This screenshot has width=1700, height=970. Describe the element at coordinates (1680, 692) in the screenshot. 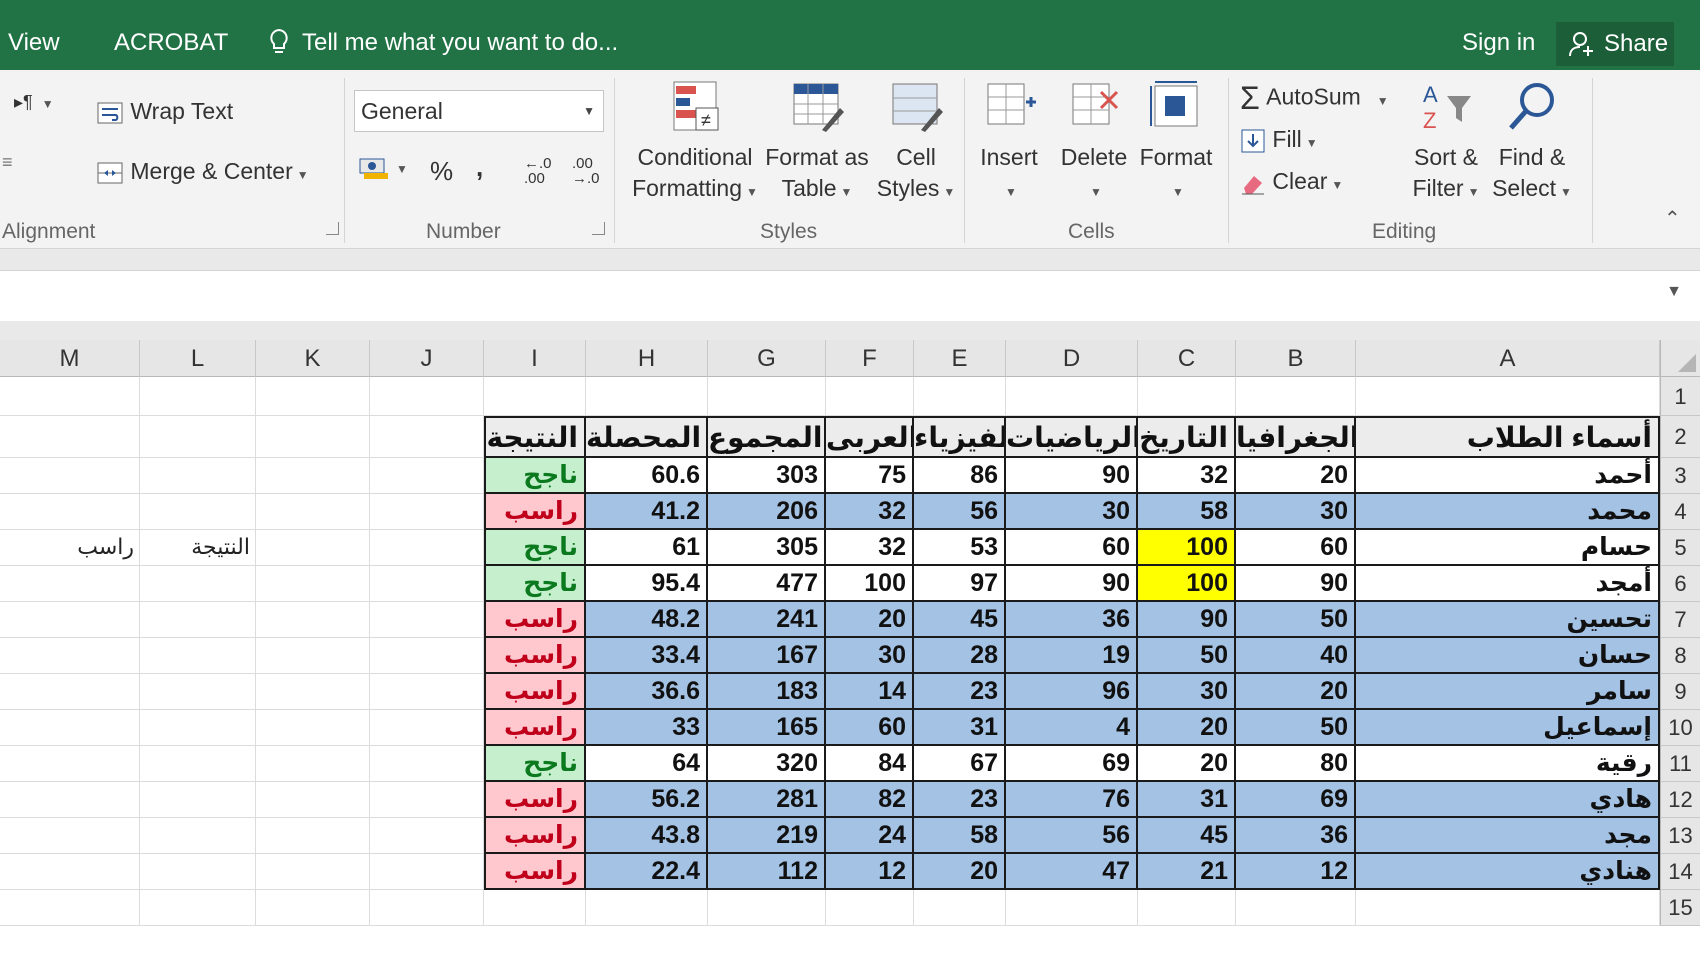

I see `row-header-9: 9` at that location.